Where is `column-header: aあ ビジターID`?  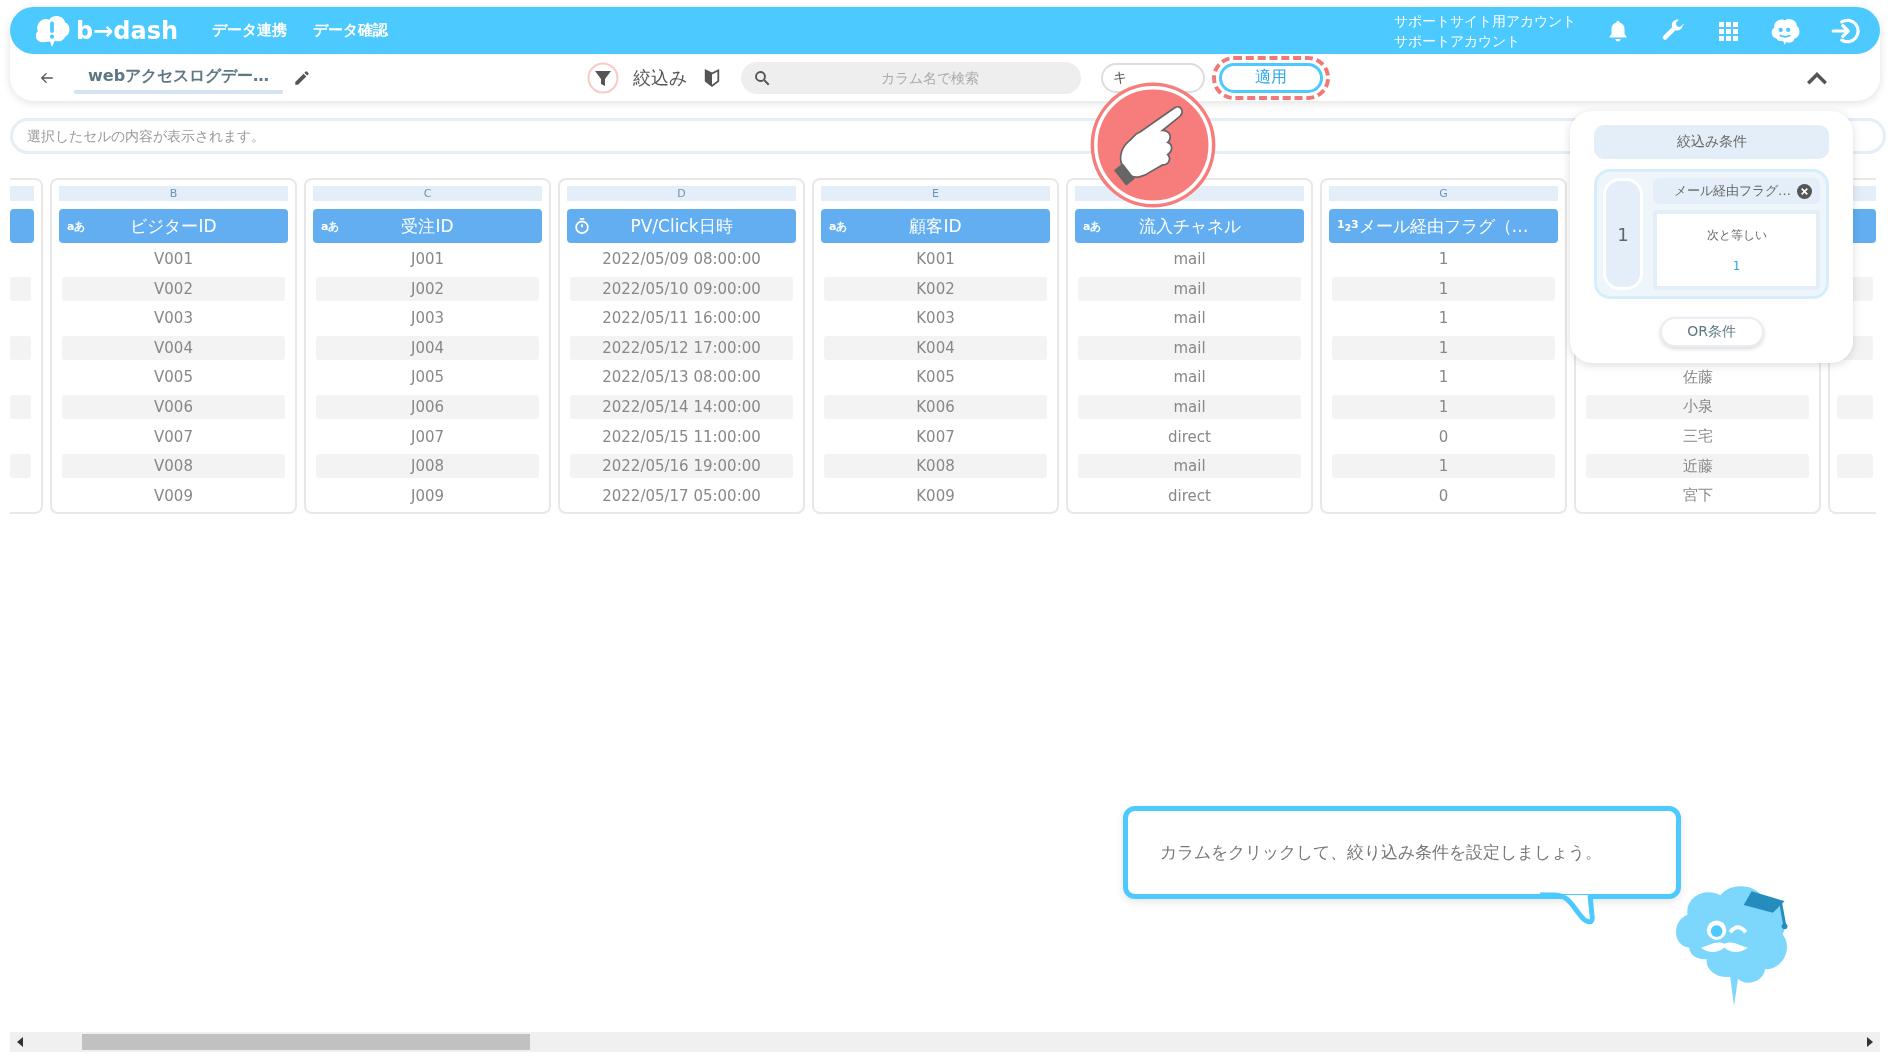 column-header: aあ ビジターID is located at coordinates (173, 226).